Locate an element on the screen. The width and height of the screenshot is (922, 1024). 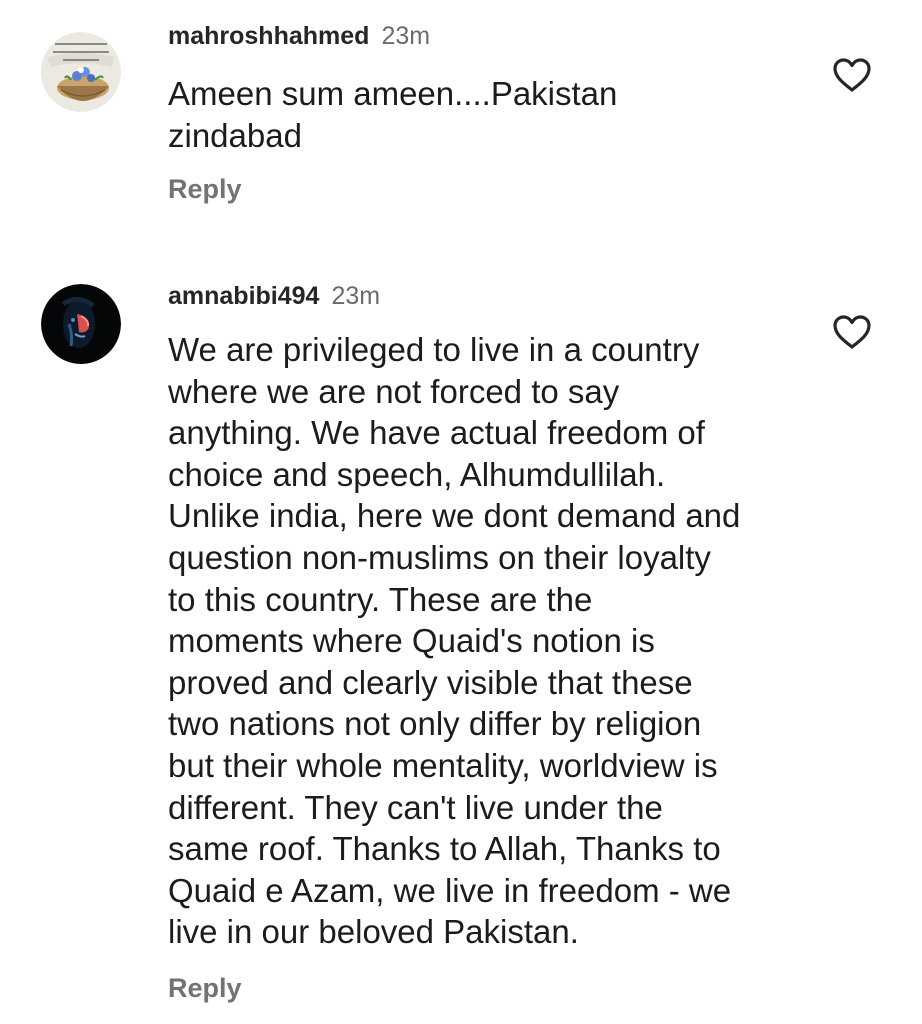
username: mahroshhahmed is located at coordinates (268, 36).